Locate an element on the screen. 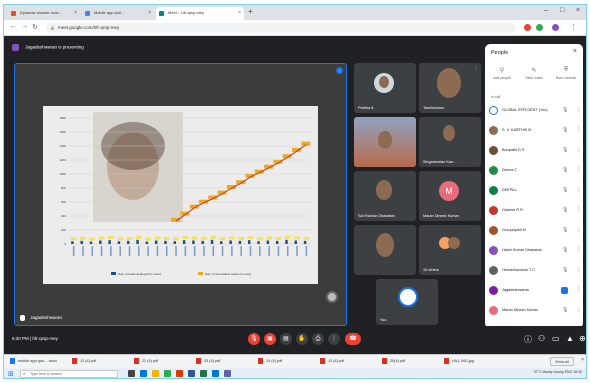 Image resolution: width=590 pixels, height=383 pixels. participant-tile: M Maran Dinesh Kumar is located at coordinates (450, 196).